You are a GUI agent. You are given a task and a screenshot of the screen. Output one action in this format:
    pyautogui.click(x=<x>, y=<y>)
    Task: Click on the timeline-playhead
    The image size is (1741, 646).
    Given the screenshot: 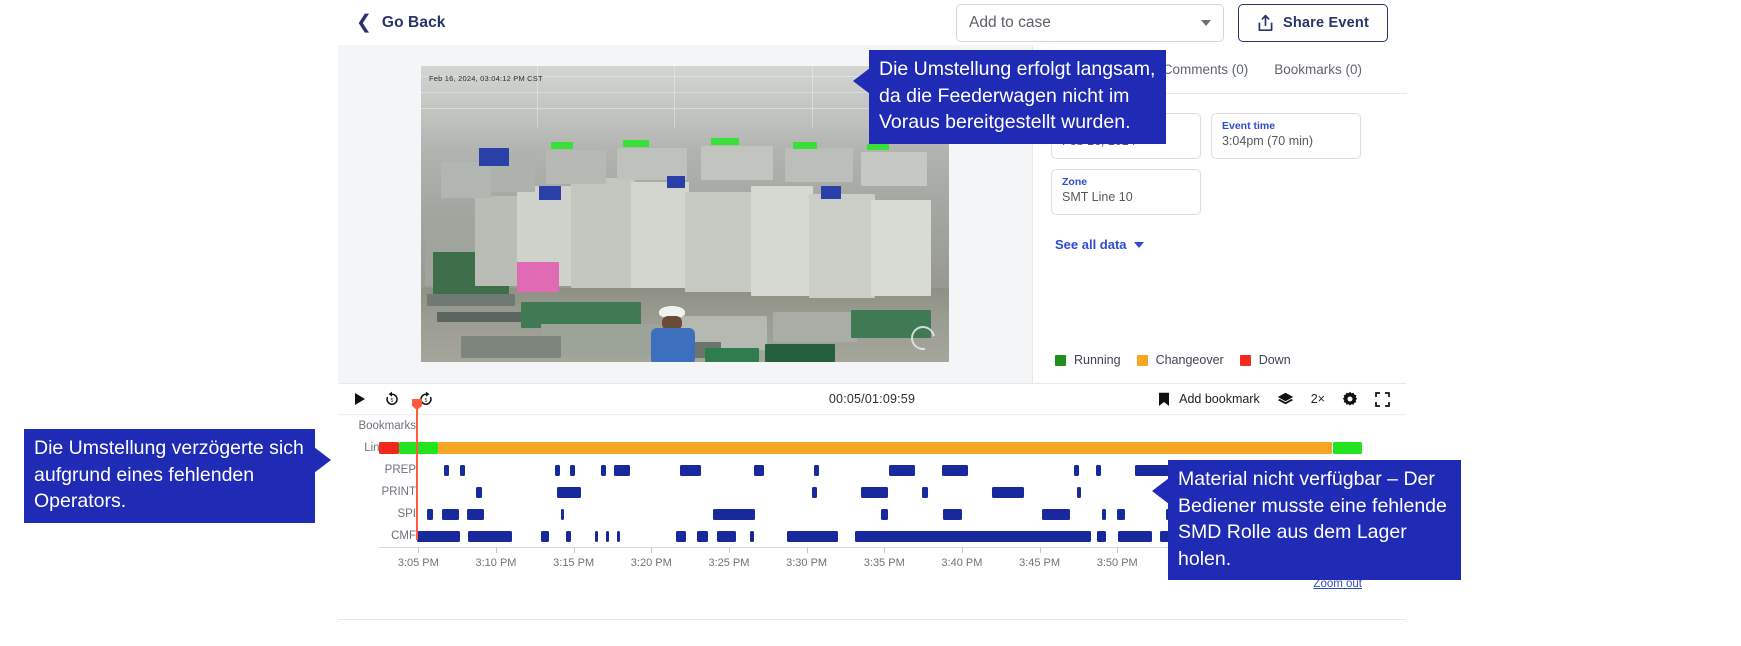 What is the action you would take?
    pyautogui.click(x=417, y=474)
    